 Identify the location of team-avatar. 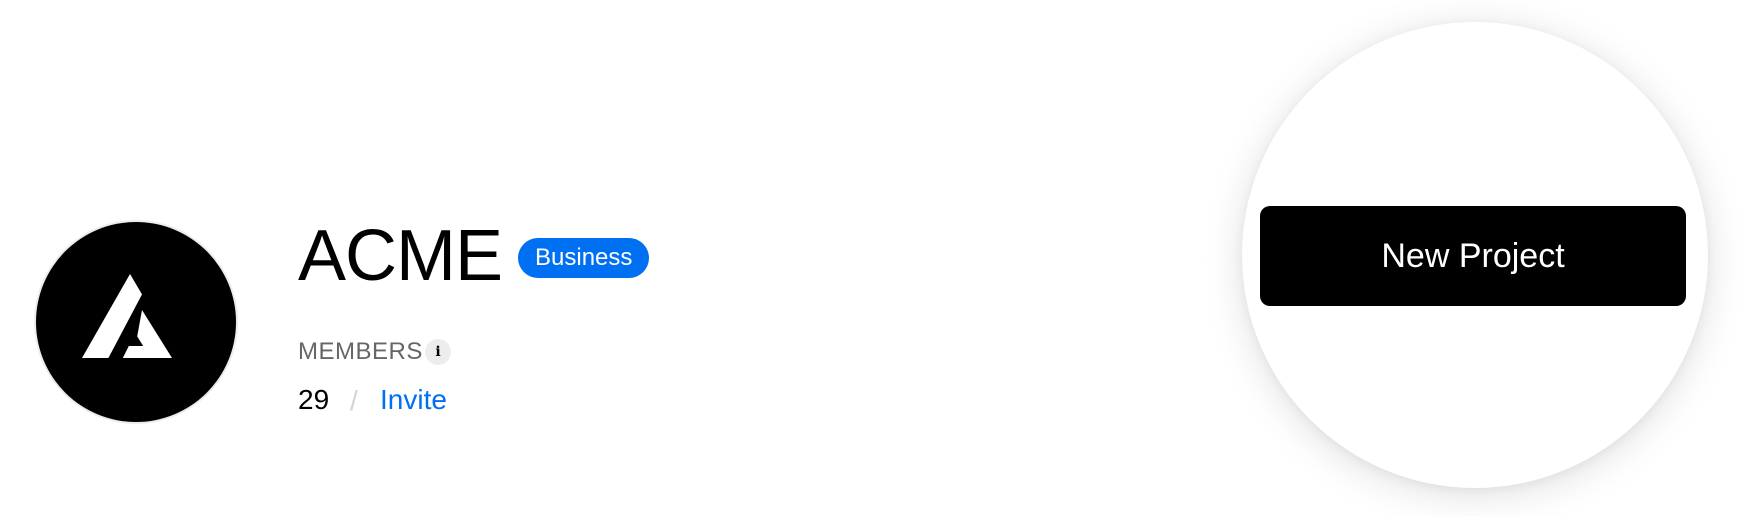
(136, 322).